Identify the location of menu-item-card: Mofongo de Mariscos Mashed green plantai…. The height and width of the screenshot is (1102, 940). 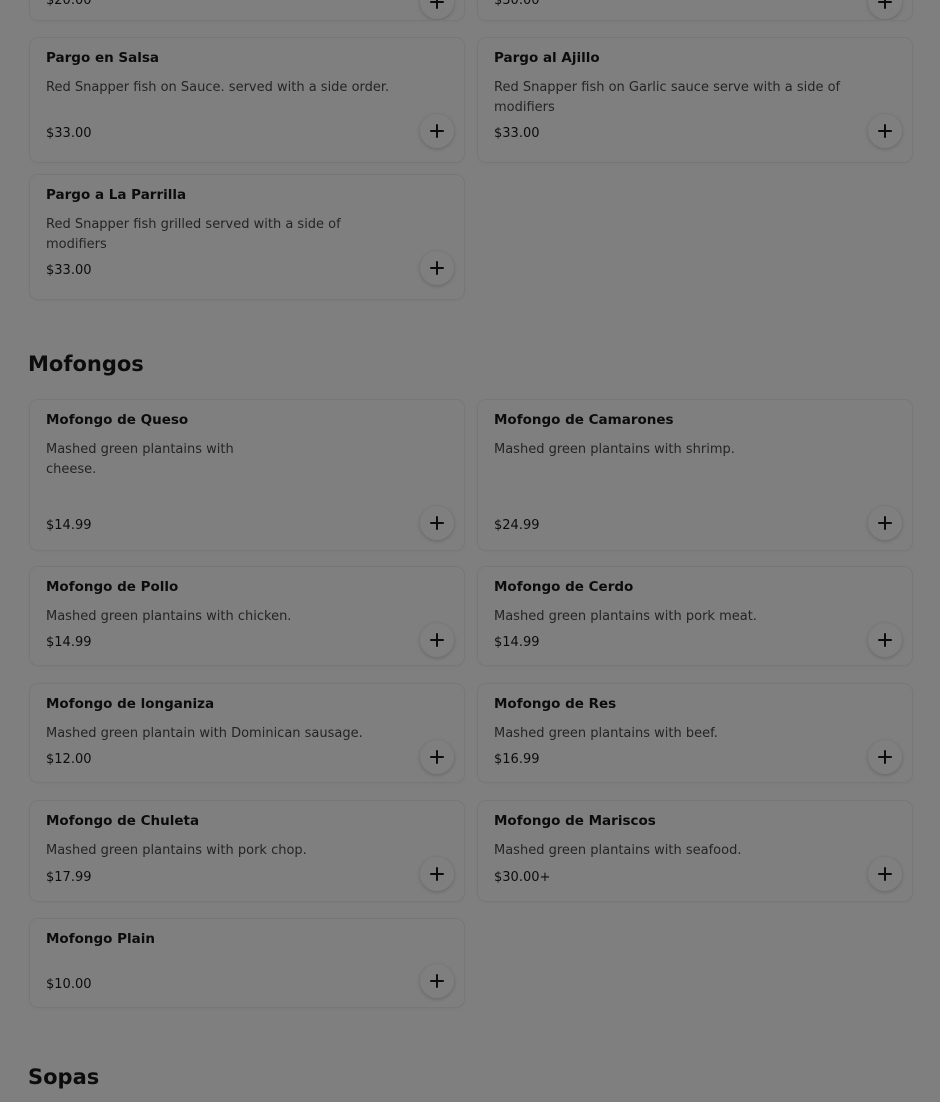
(695, 851).